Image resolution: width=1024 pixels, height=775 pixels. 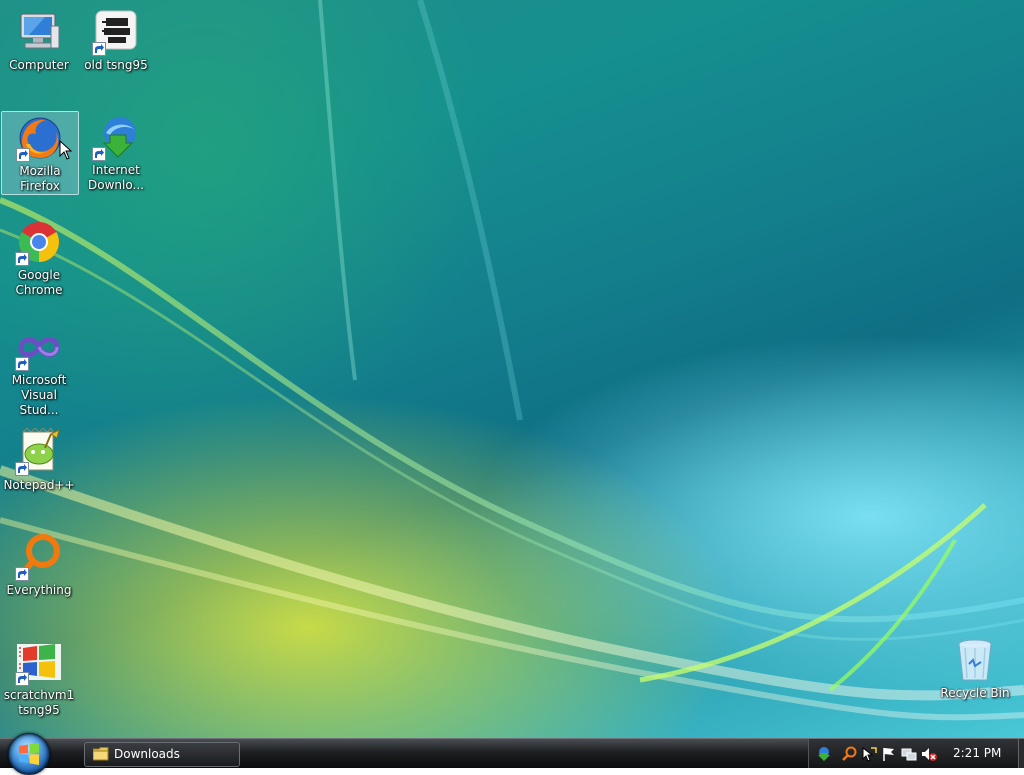 I want to click on desktop-icon-label: old tsng95, so click(x=116, y=65).